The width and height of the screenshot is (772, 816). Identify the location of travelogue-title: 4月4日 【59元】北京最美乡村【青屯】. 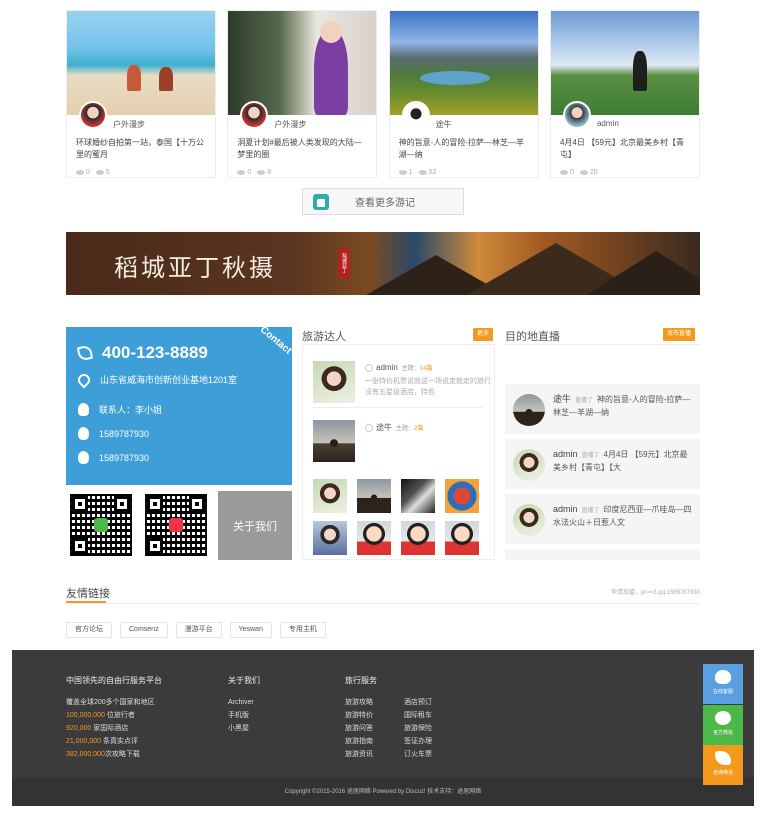
(626, 149).